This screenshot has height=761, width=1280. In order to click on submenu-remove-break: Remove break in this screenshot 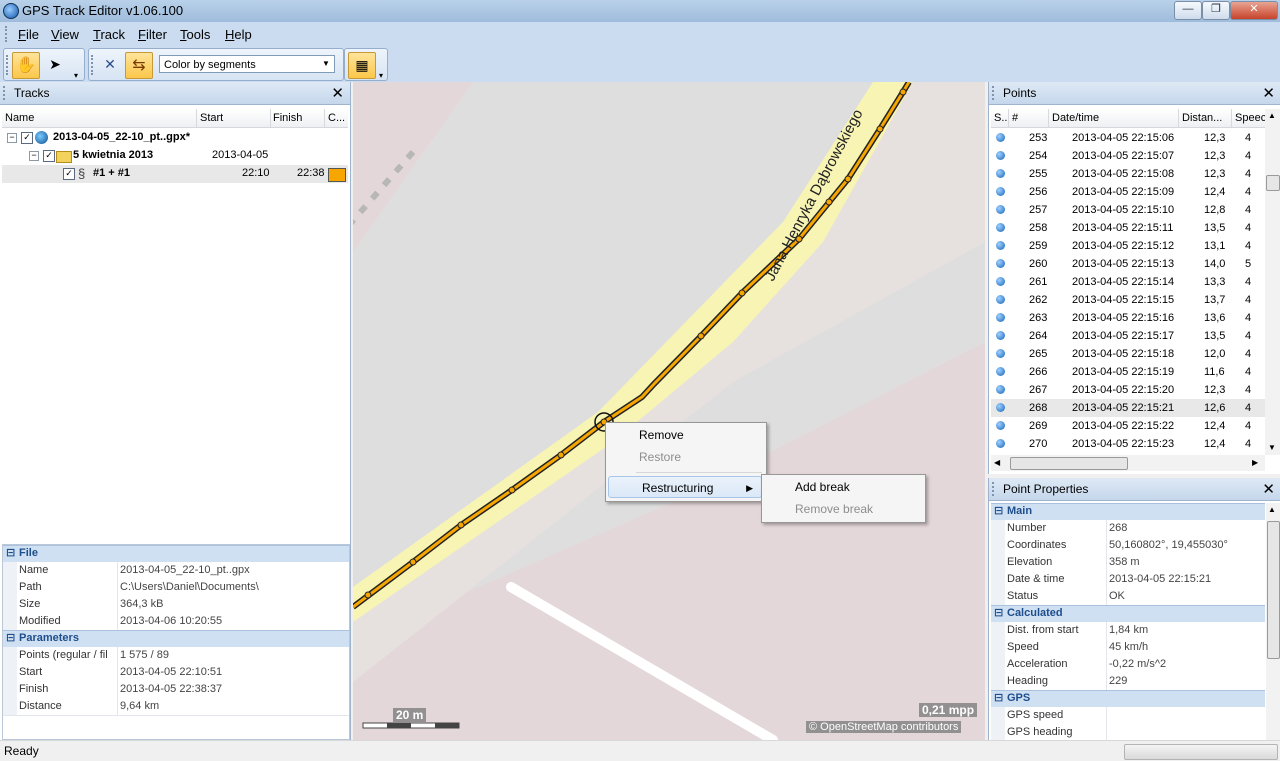, I will do `click(842, 509)`.